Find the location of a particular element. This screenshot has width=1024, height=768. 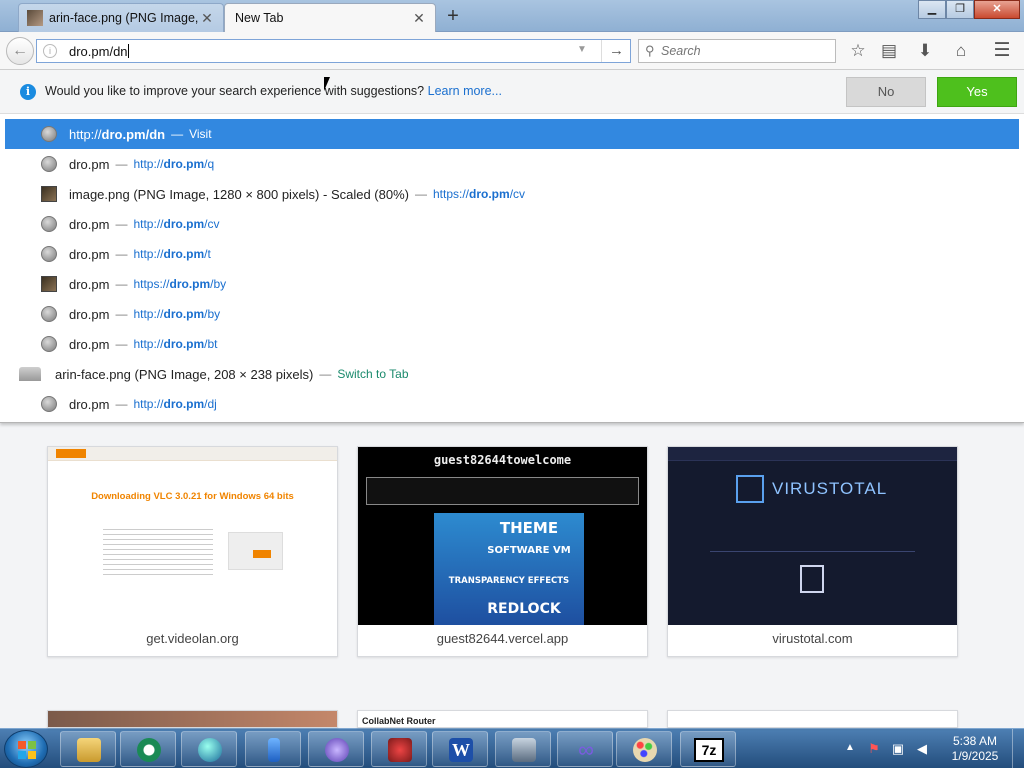

top-site-tile: VIRUSTOTAL virustotal.com is located at coordinates (812, 551).